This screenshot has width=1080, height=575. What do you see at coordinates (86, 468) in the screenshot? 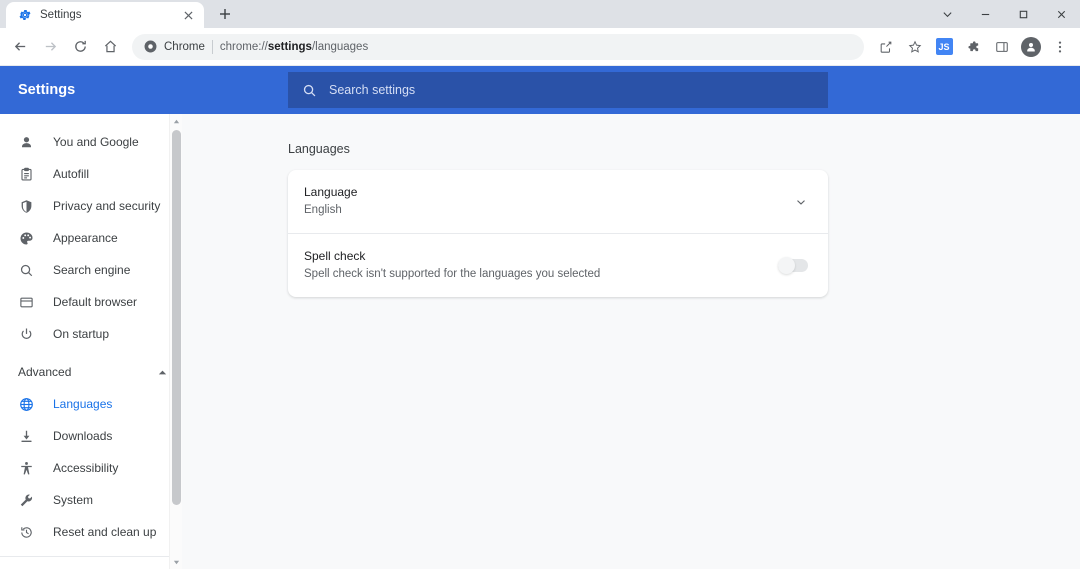
I see `sidebar-item-label: Accessibility` at bounding box center [86, 468].